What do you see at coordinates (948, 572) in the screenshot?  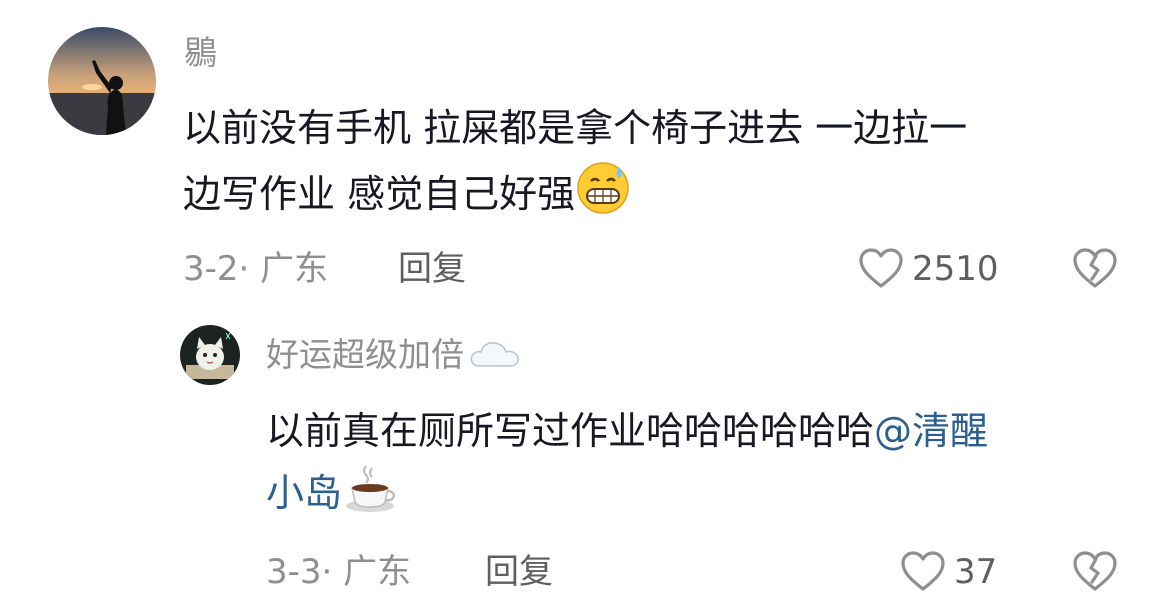 I see `like-button: 37` at bounding box center [948, 572].